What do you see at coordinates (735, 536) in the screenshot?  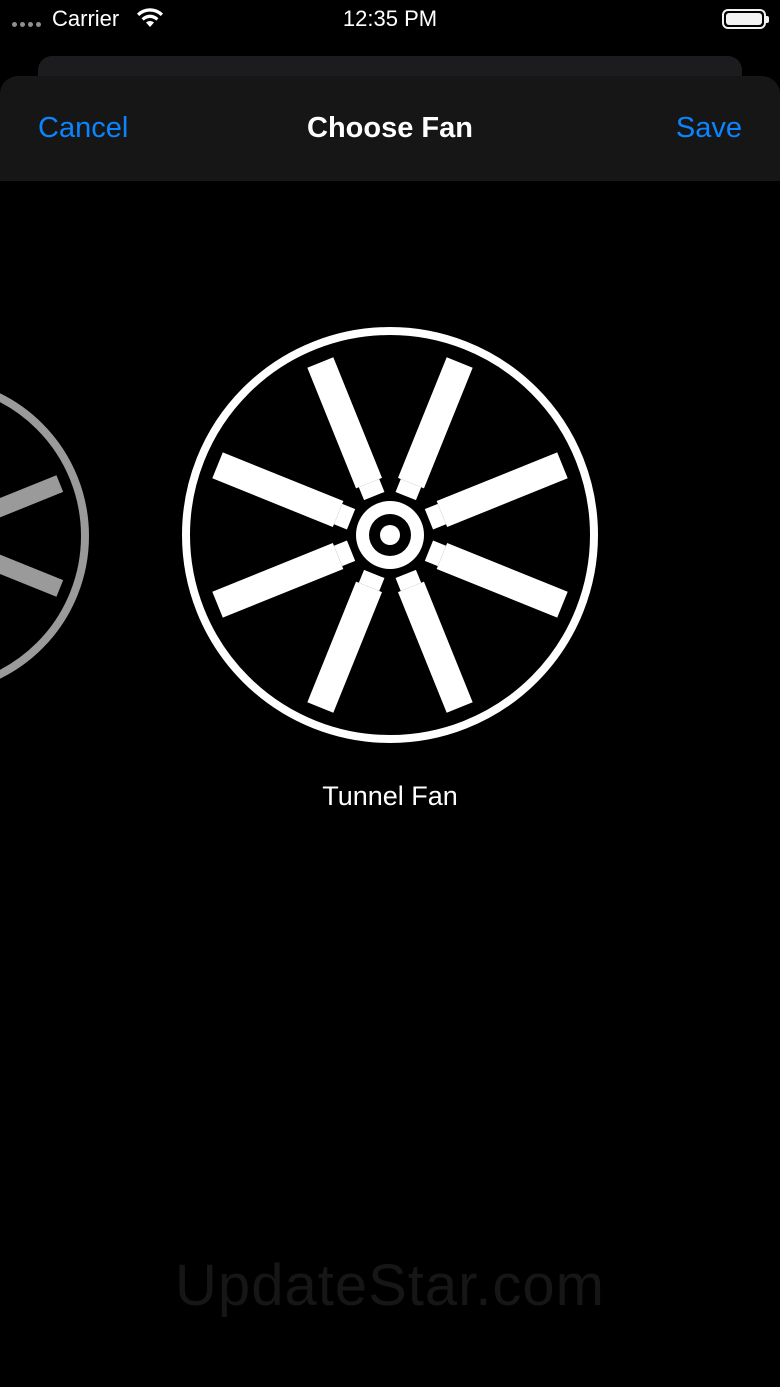 I see `next-fan-option` at bounding box center [735, 536].